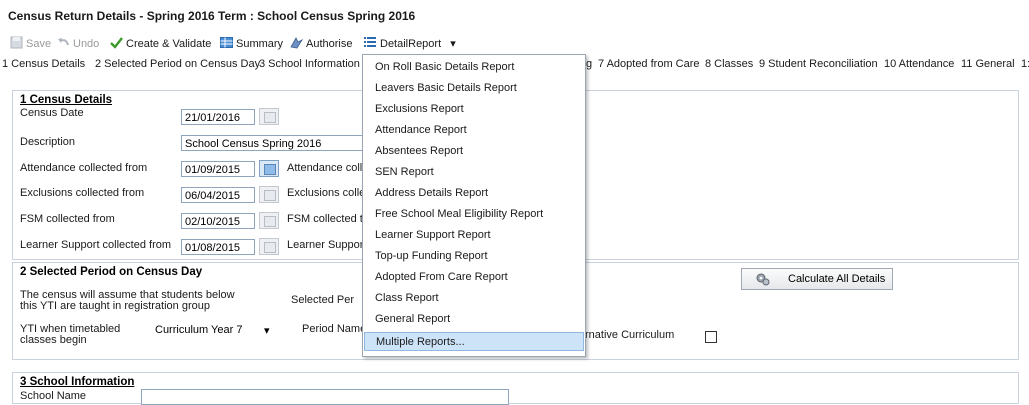 The height and width of the screenshot is (405, 1029). I want to click on menu-item-top-up-funding: Top-up Funding Report, so click(474, 256).